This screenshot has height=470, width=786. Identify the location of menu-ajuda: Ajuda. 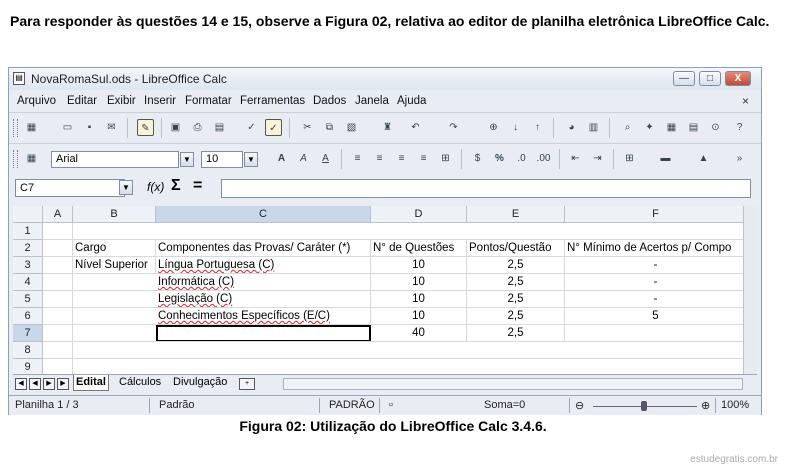
(411, 101).